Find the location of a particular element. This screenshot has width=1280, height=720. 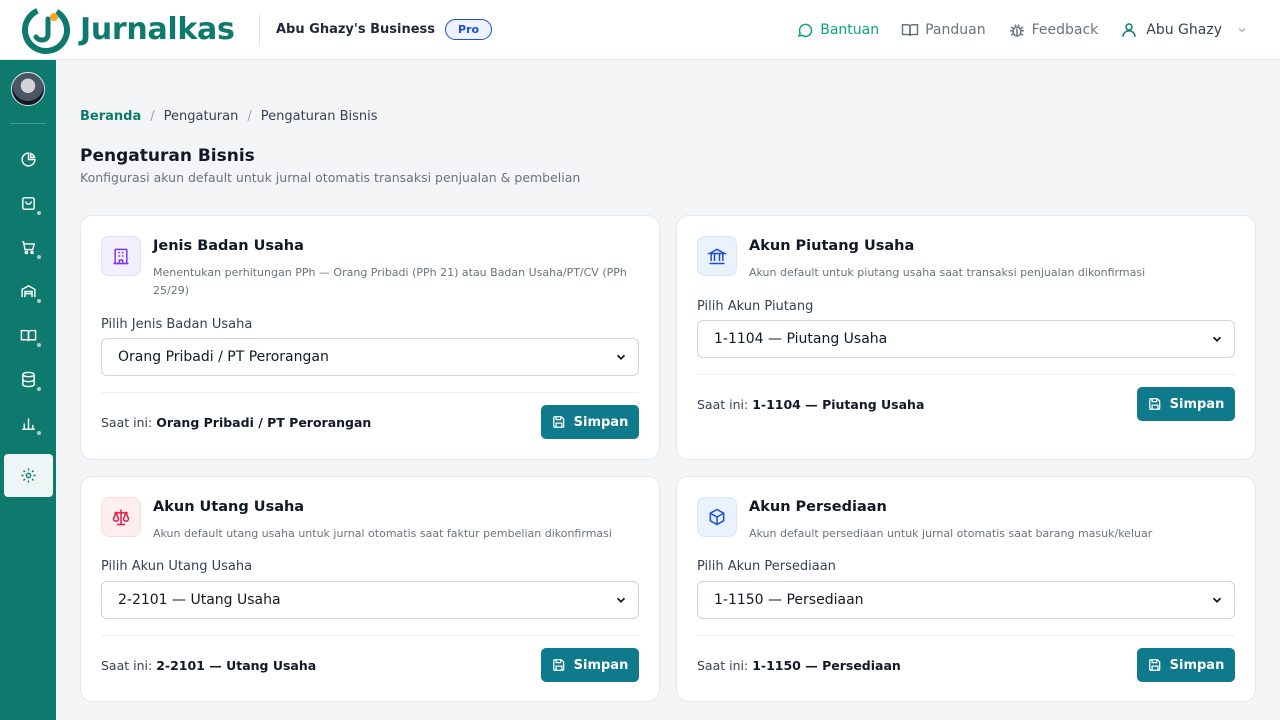

breadcrumb: Beranda / Pengaturan / Pengaturan Bisnis is located at coordinates (229, 116).